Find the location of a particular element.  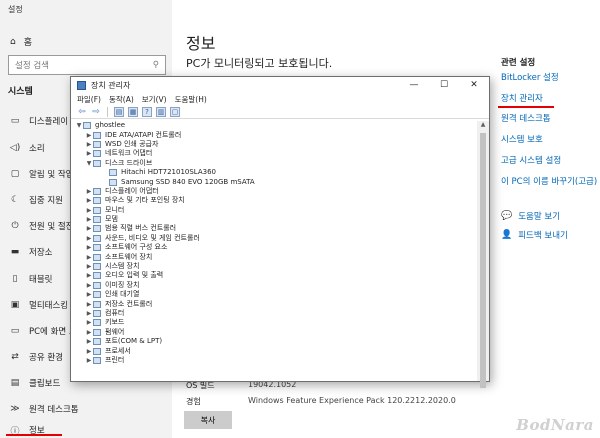

menu-help: 도움말(H) is located at coordinates (191, 99).